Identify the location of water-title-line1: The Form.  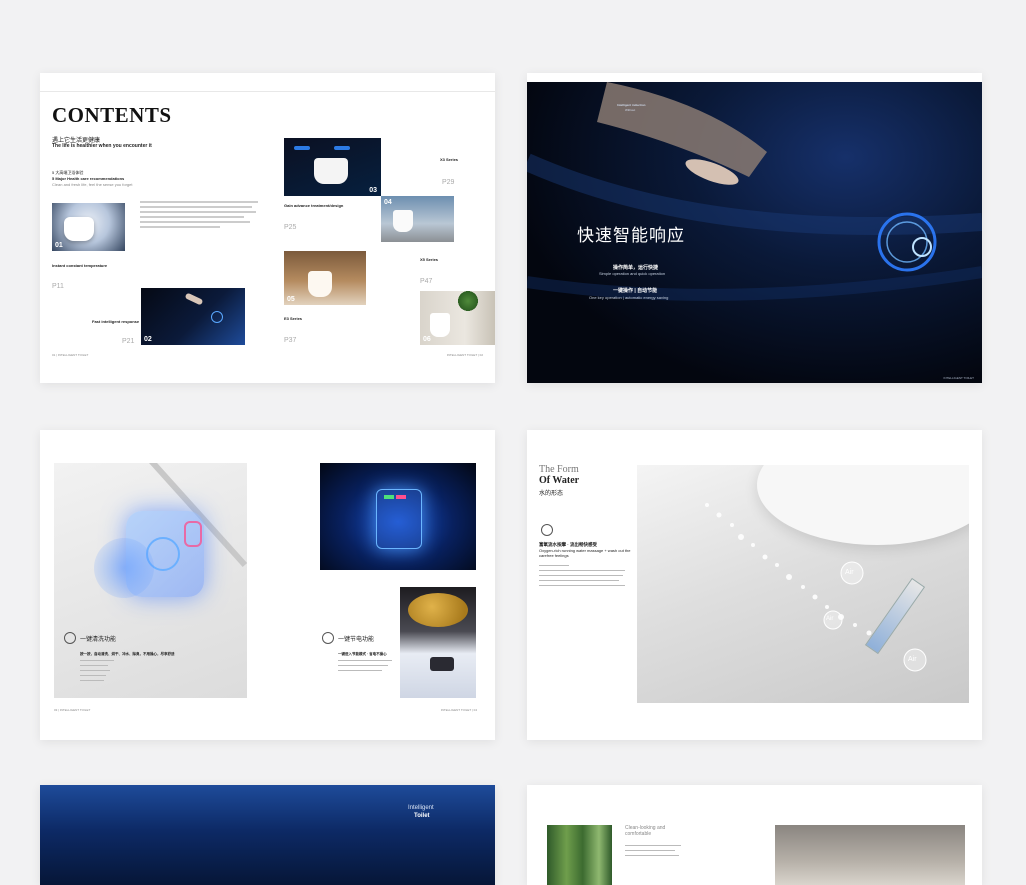
(559, 469).